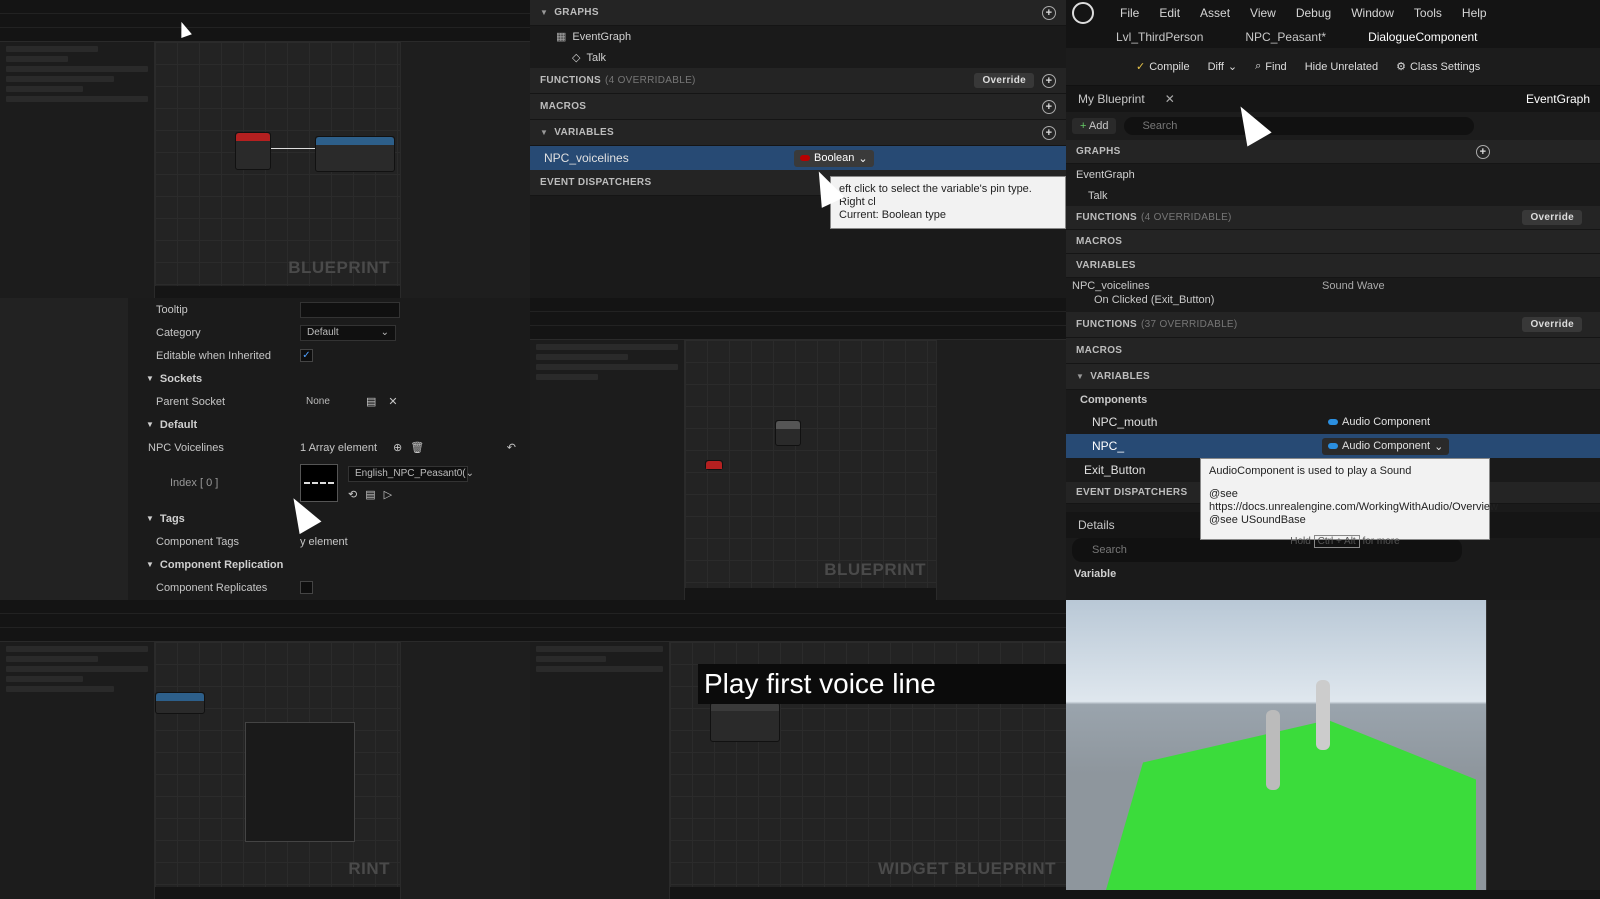 The image size is (1600, 899). Describe the element at coordinates (1438, 67) in the screenshot. I see `class-settings-button: ⚙ Class Settings` at that location.